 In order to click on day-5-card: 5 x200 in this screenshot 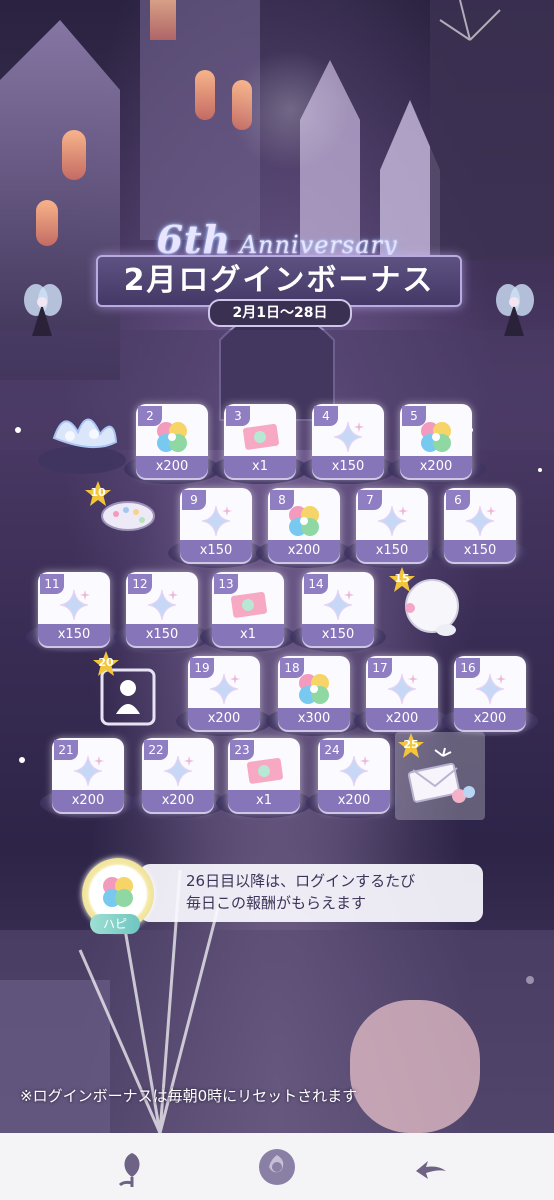, I will do `click(436, 441)`.